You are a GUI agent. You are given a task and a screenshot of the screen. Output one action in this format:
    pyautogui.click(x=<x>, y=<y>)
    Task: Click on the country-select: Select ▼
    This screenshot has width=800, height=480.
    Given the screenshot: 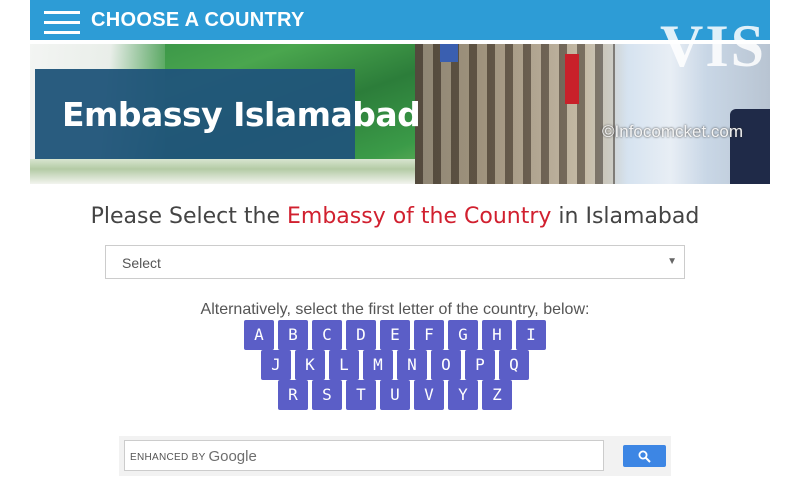 What is the action you would take?
    pyautogui.click(x=395, y=262)
    